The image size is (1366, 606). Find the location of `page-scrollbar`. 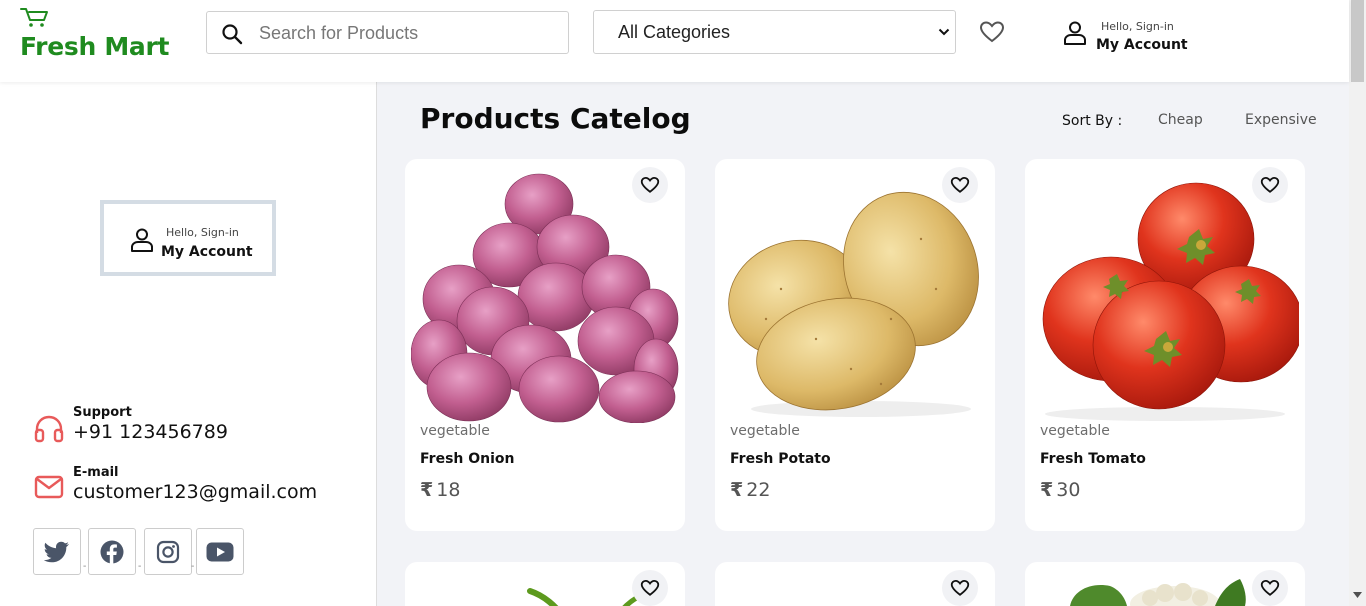

page-scrollbar is located at coordinates (1357, 303).